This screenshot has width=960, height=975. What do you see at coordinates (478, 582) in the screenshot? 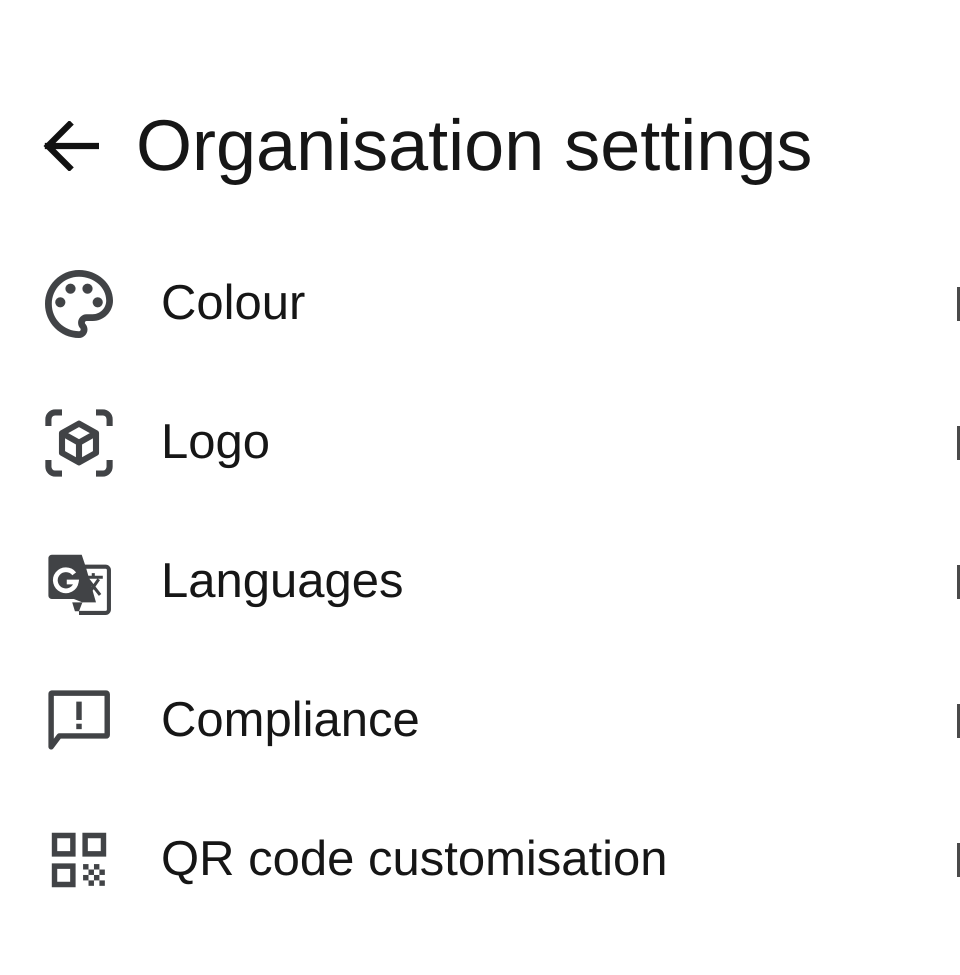
I see `settings-item: Languages` at bounding box center [478, 582].